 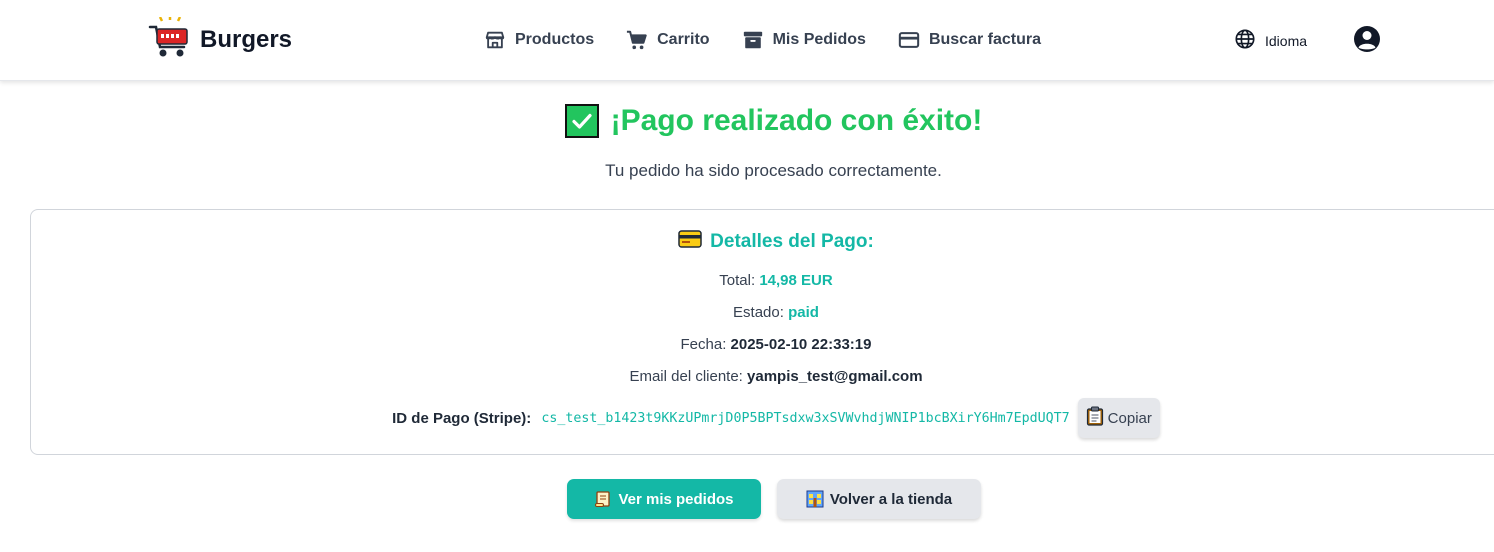 What do you see at coordinates (1095, 418) in the screenshot?
I see `clipboard-icon` at bounding box center [1095, 418].